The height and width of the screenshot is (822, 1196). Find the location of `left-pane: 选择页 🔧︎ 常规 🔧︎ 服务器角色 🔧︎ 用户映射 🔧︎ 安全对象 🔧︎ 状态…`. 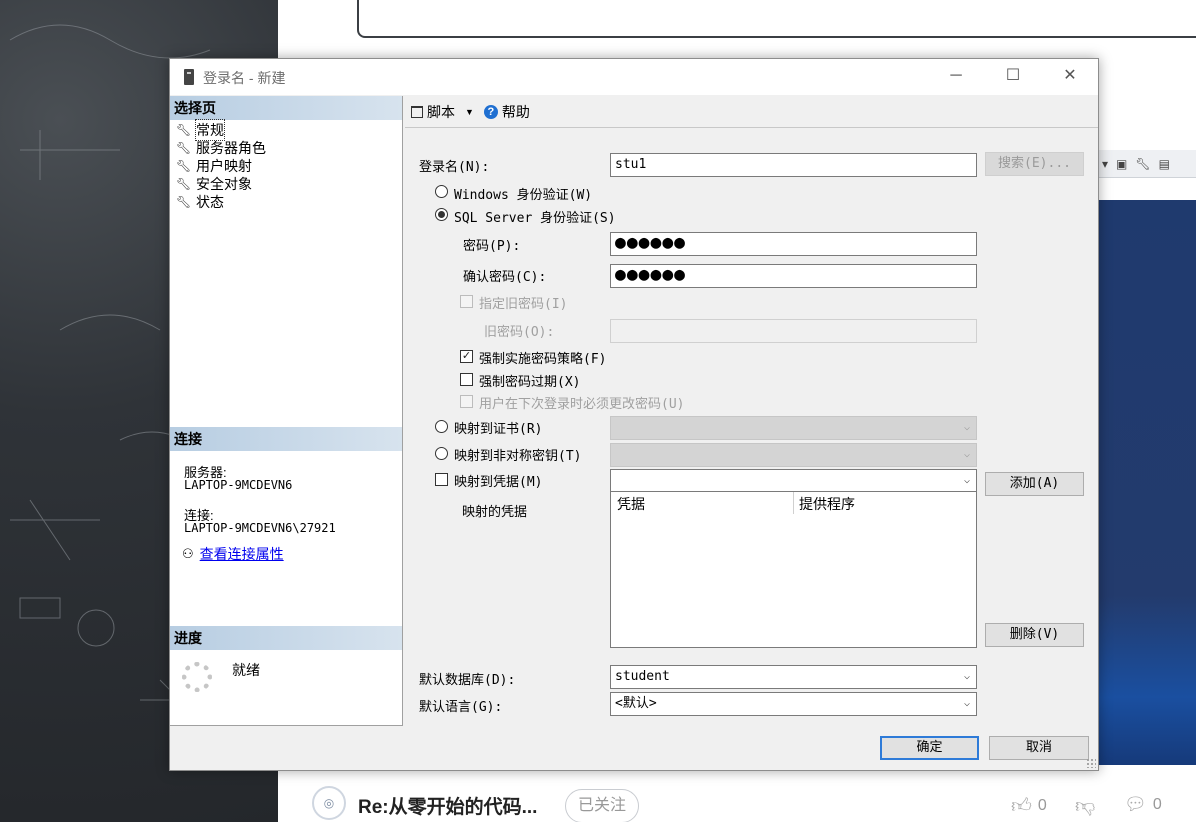

left-pane: 选择页 🔧︎ 常规 🔧︎ 服务器角色 🔧︎ 用户映射 🔧︎ 安全对象 🔧︎ 状态… is located at coordinates (286, 411).